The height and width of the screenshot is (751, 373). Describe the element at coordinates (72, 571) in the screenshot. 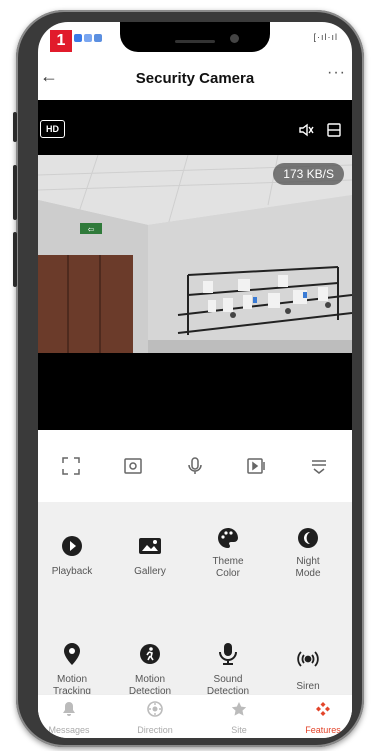

I see `feature-label: Playback` at that location.